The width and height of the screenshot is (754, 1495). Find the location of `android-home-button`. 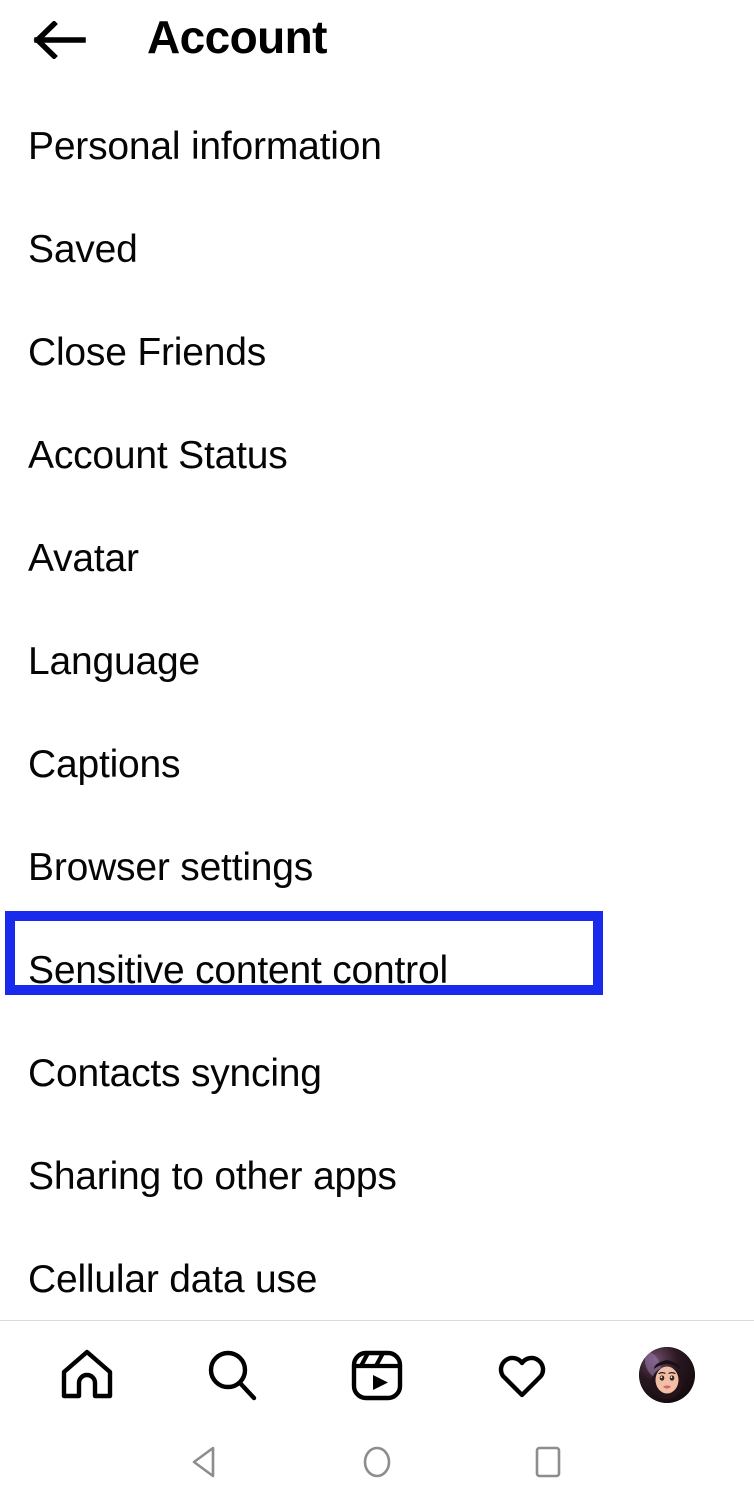

android-home-button is located at coordinates (377, 1462).